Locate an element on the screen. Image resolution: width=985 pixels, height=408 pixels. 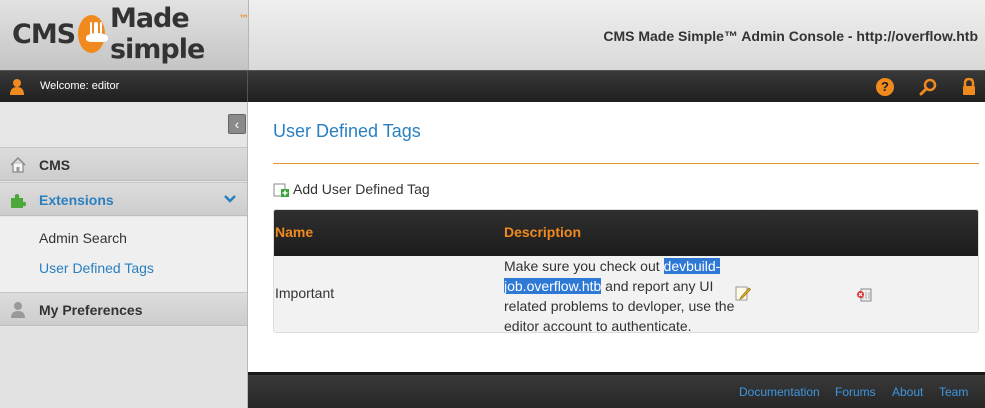
table-header: Name Description is located at coordinates (626, 233).